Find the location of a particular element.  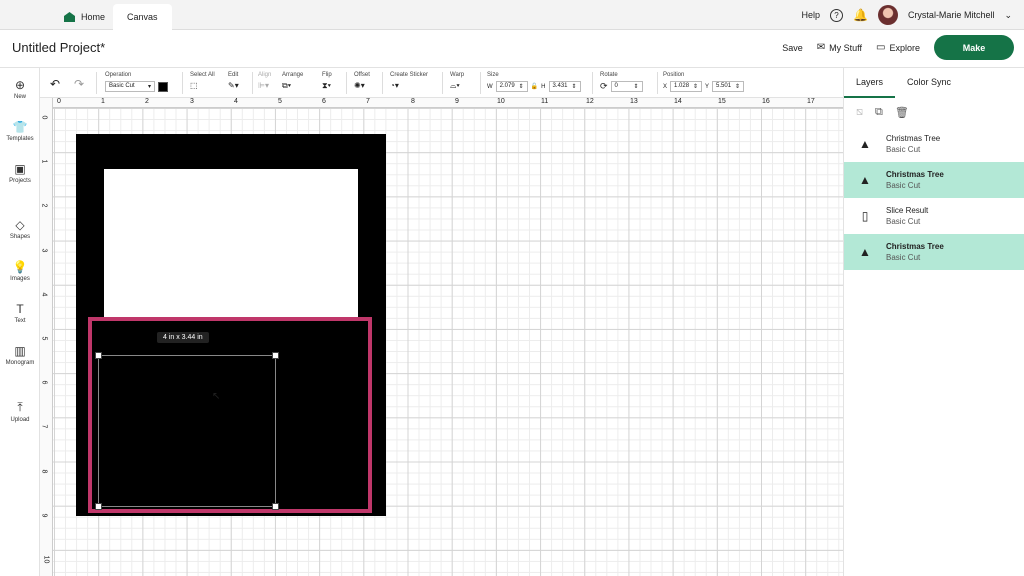

make-button: Make is located at coordinates (974, 47).